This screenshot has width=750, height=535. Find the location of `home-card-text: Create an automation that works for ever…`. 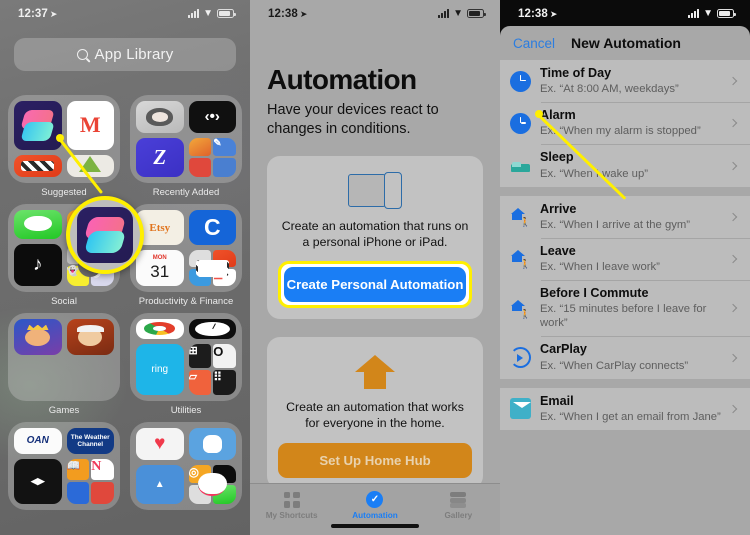

home-card-text: Create an automation that works for ever… is located at coordinates (375, 415).